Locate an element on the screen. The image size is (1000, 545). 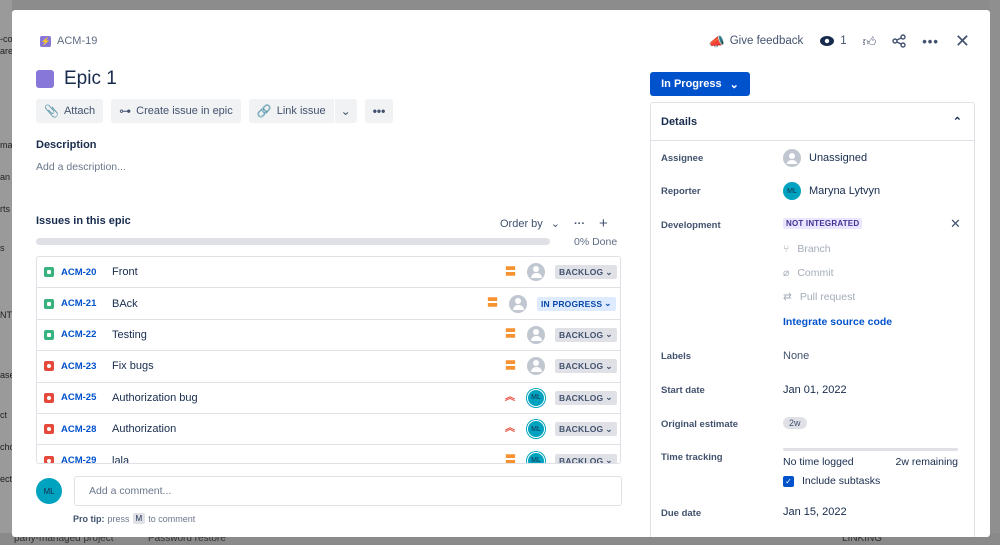
issue-key-link: ACM-29 is located at coordinates (78, 459).